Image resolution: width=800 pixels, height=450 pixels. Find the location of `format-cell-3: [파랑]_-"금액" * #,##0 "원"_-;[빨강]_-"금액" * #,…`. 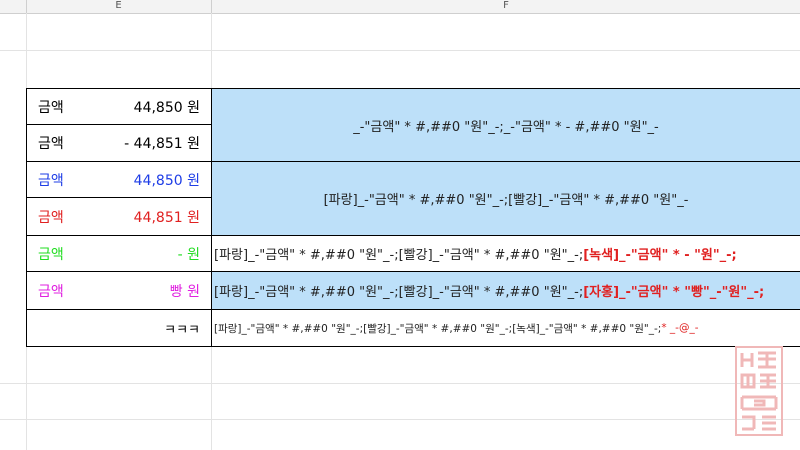

format-cell-3: [파랑]_-"금액" * #,##0 "원"_-;[빨강]_-"금액" * #,… is located at coordinates (475, 253).